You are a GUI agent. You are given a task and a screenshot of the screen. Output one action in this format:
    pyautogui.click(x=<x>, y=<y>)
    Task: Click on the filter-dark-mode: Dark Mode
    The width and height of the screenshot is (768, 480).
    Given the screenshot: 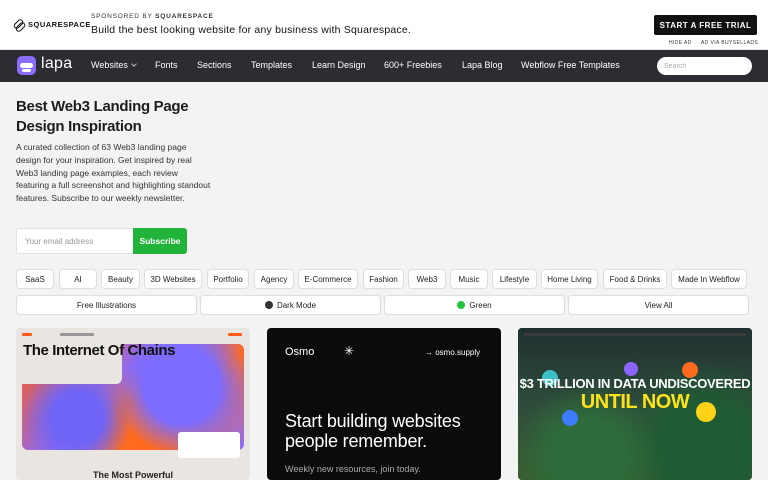 What is the action you would take?
    pyautogui.click(x=290, y=305)
    